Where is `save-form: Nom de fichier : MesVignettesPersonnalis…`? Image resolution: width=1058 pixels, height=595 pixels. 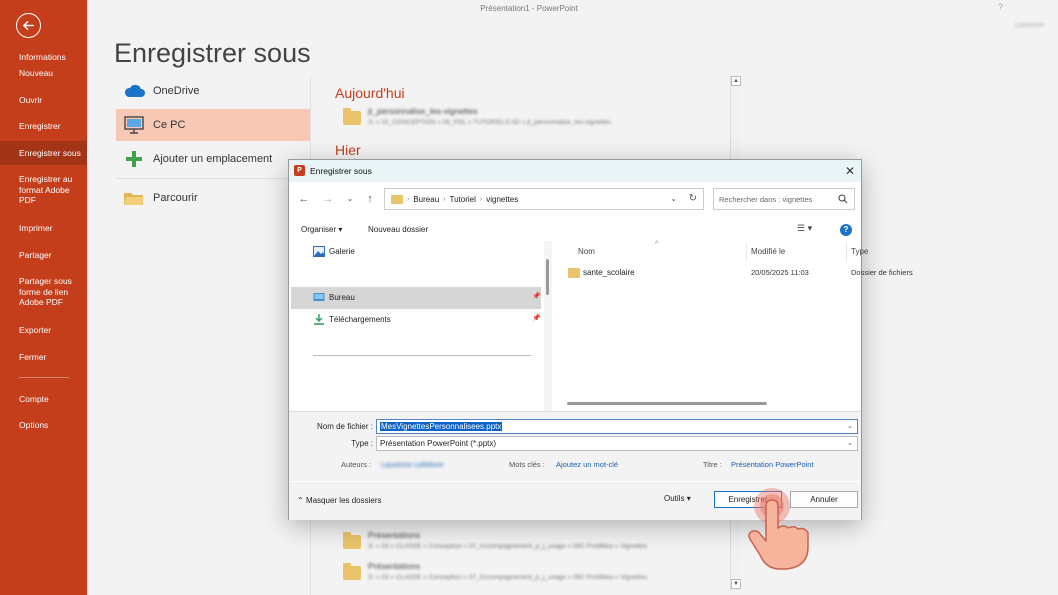
save-form: Nom de fichier : MesVignettesPersonnalis… is located at coordinates (575, 446).